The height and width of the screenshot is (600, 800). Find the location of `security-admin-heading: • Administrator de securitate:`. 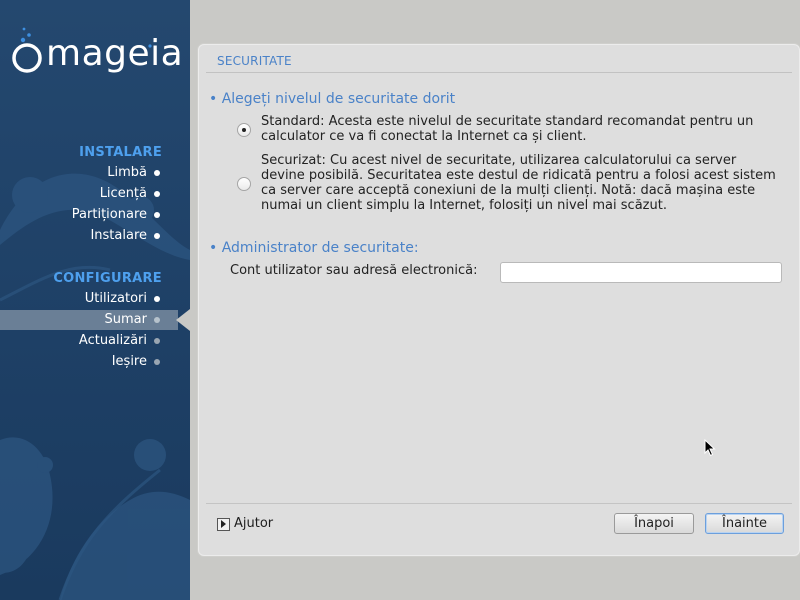

security-admin-heading: • Administrator de securitate: is located at coordinates (314, 248).